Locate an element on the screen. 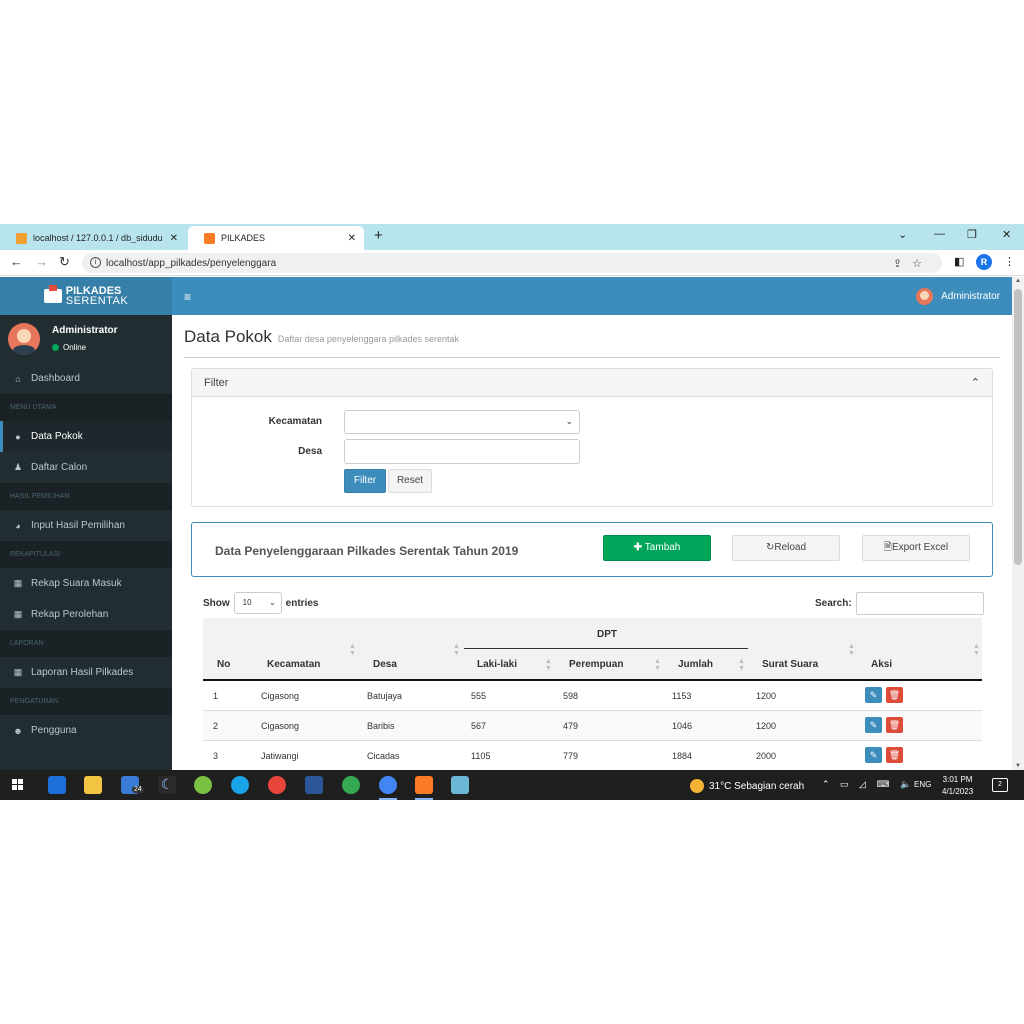 The width and height of the screenshot is (1024, 1024). kecamatan-select: ⌄ is located at coordinates (462, 422).